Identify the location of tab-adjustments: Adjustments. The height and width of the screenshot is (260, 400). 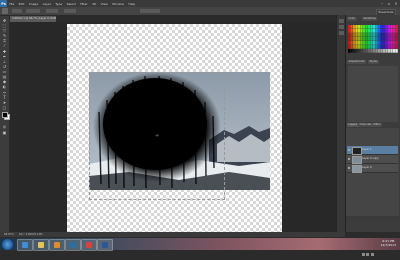
(357, 62).